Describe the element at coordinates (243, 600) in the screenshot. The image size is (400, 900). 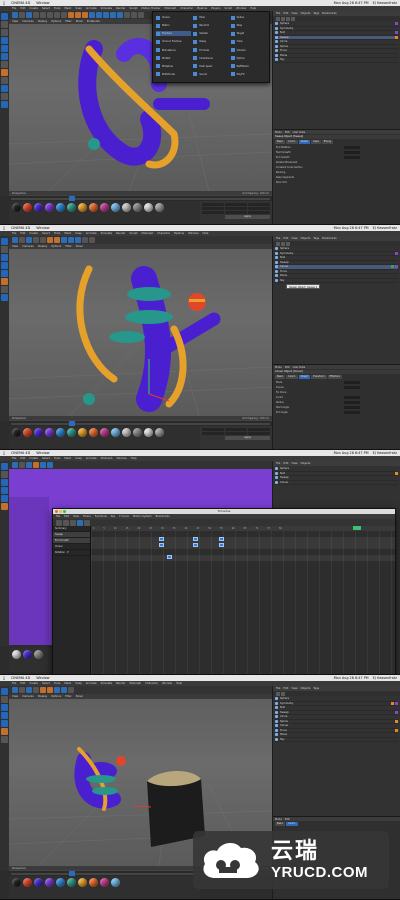
I see `dope-sheet: 0 5 10 15 20 25 30 35 40 45 50 55 60 65 70 75 80` at that location.